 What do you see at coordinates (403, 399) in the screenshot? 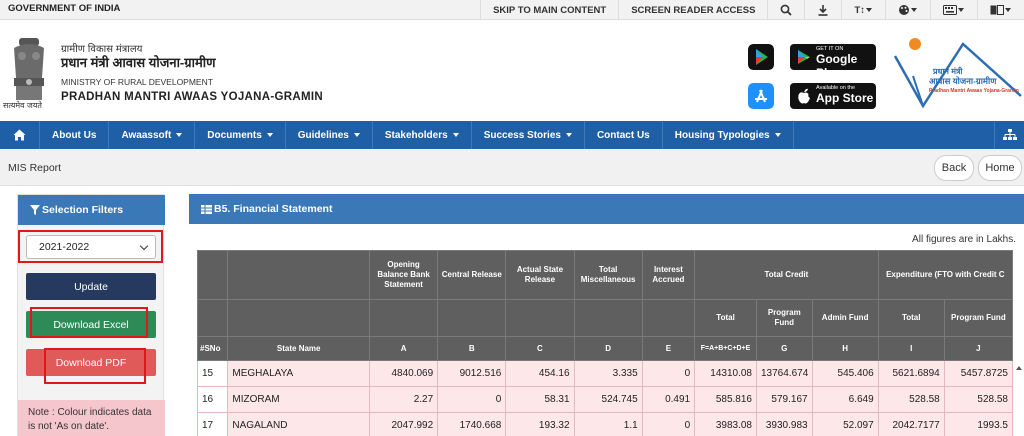
I see `cell-a: 2.27` at bounding box center [403, 399].